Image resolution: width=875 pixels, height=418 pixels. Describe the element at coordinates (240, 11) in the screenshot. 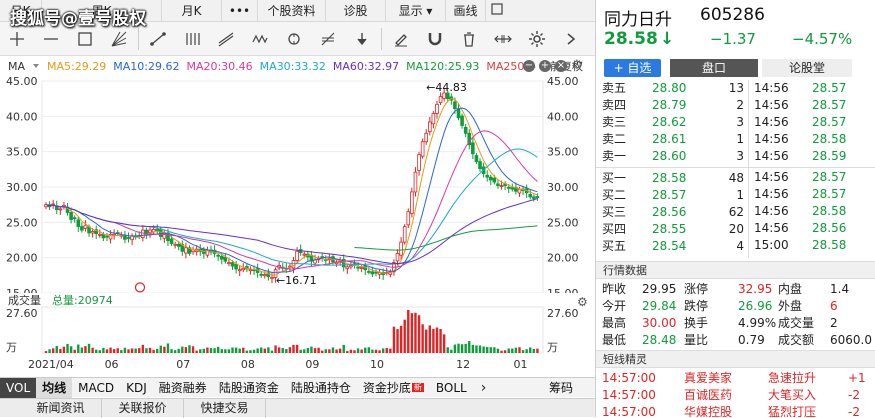

I see `tab-more: •••` at that location.